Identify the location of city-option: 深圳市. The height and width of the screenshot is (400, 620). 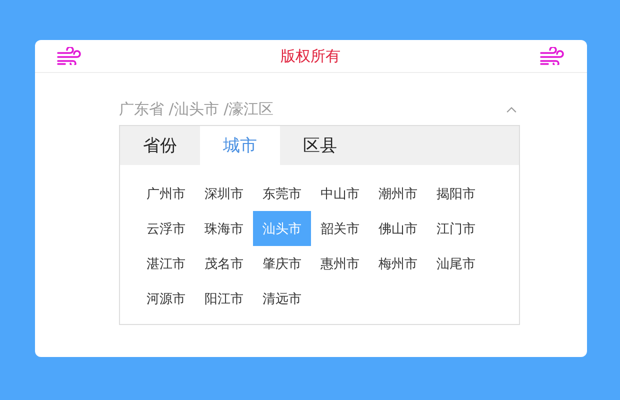
(224, 193).